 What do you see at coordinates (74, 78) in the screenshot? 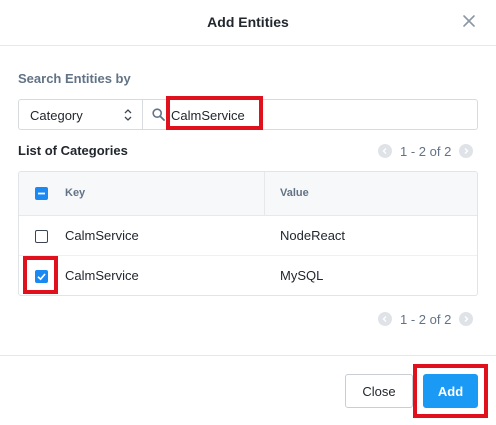
I see `search-by-label: Search Entities by` at bounding box center [74, 78].